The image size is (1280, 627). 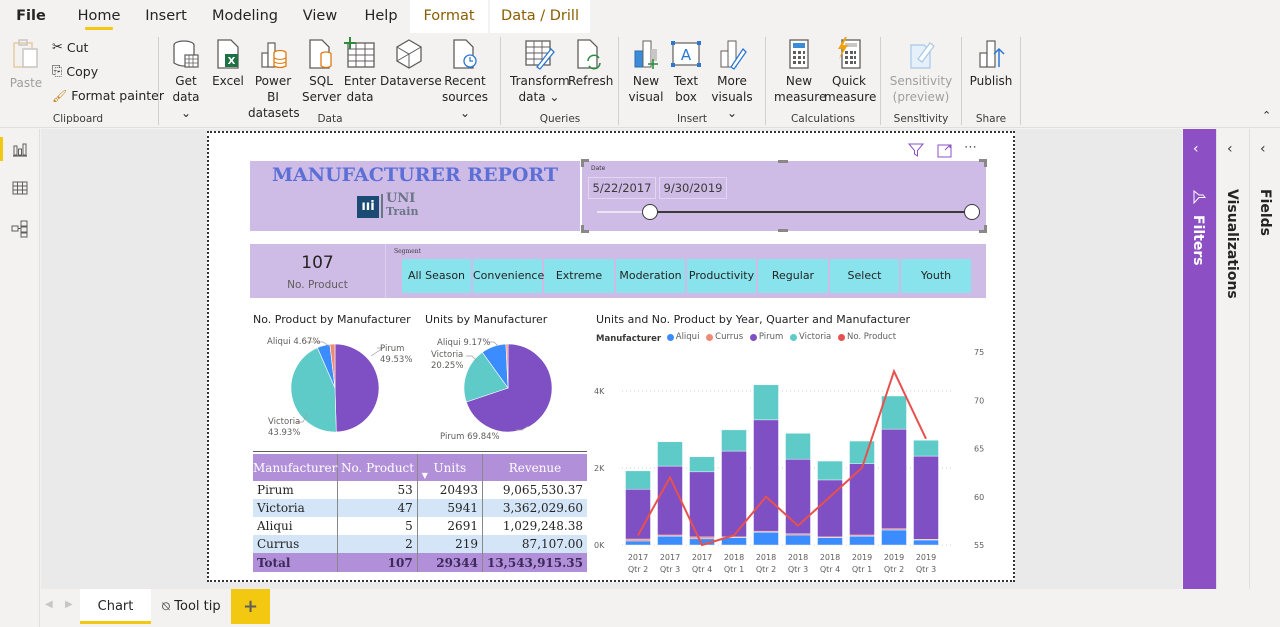 I want to click on text-box-button: A Text box, so click(x=686, y=71).